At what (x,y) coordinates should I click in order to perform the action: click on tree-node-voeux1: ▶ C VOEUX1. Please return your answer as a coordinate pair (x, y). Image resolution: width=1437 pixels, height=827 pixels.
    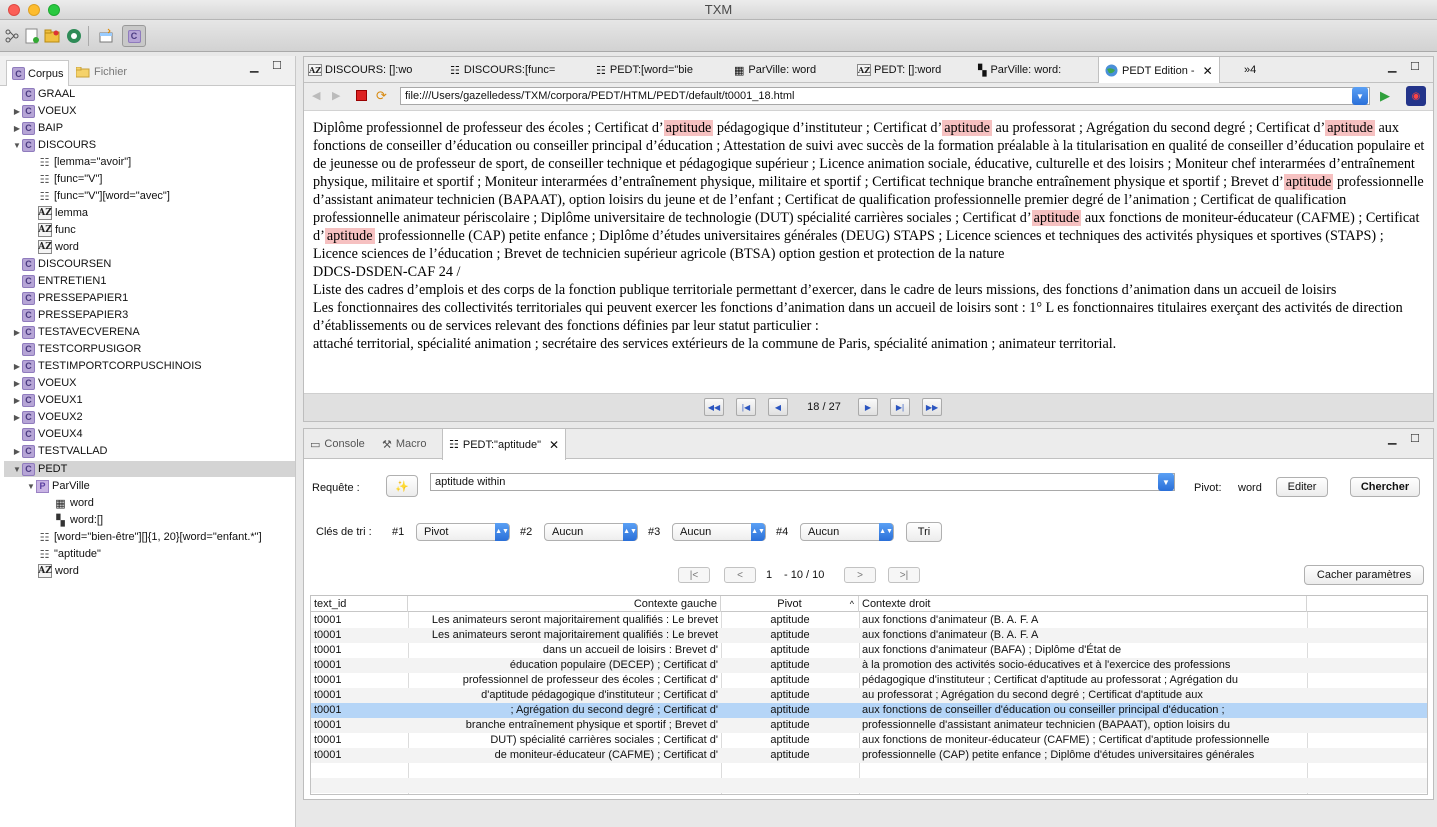
    Looking at the image, I should click on (47, 400).